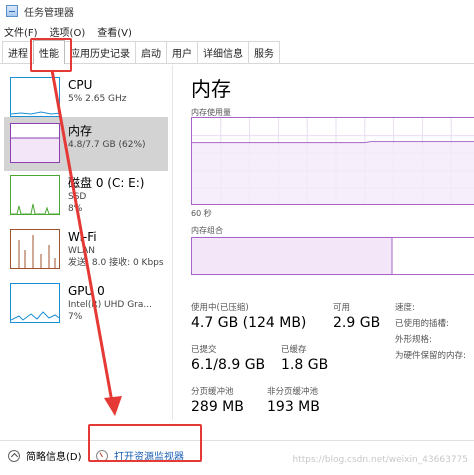  Describe the element at coordinates (293, 407) in the screenshot. I see `nonpaged-pool-value: 193 MB` at that location.